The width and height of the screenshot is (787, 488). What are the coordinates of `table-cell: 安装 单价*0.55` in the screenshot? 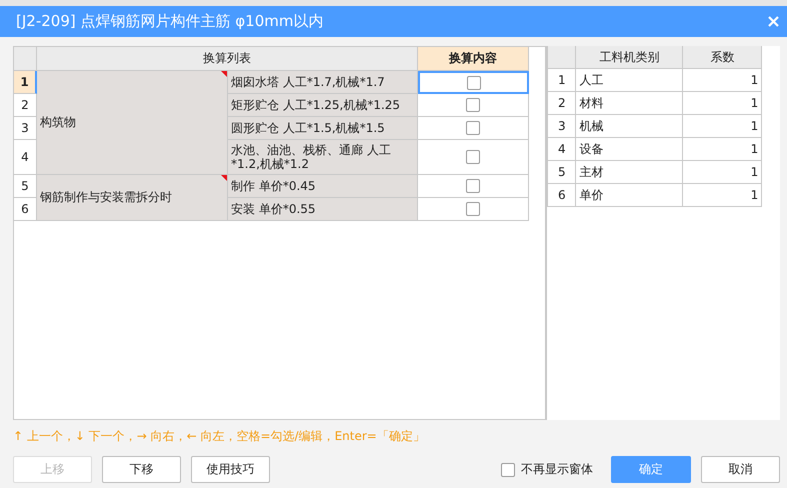 It's located at (323, 209).